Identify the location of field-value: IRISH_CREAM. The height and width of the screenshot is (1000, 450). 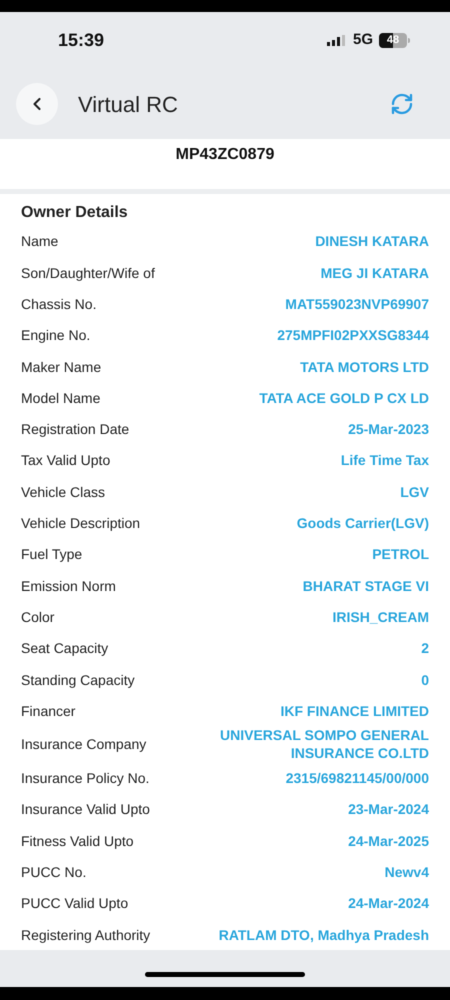
(380, 617).